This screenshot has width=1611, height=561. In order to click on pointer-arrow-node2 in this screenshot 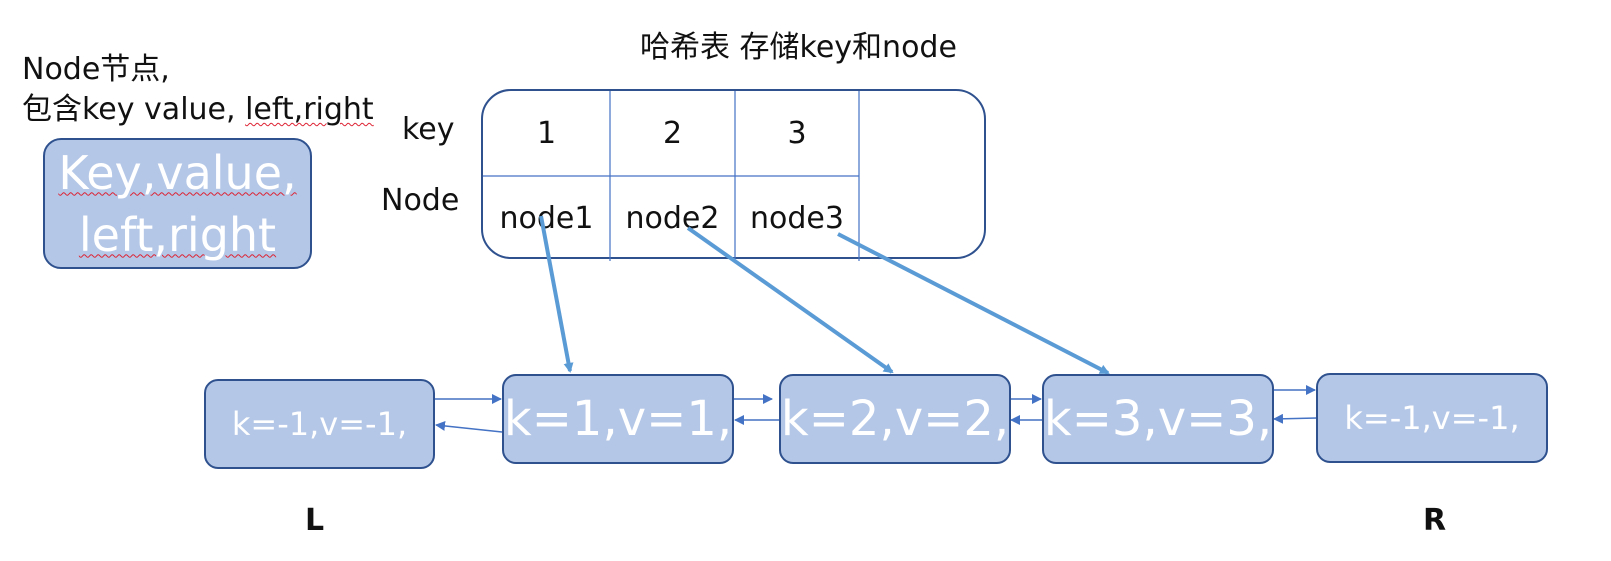, I will do `click(790, 300)`.